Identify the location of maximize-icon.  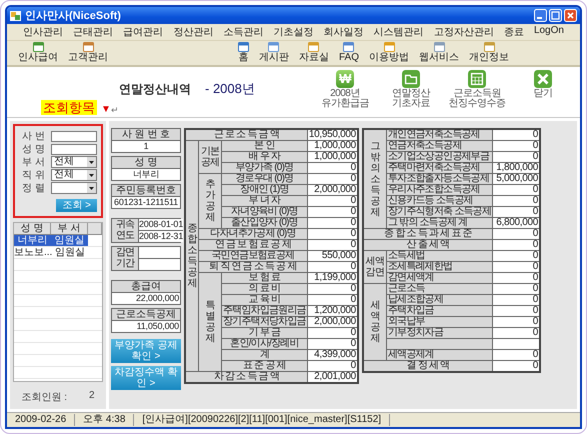
(555, 15).